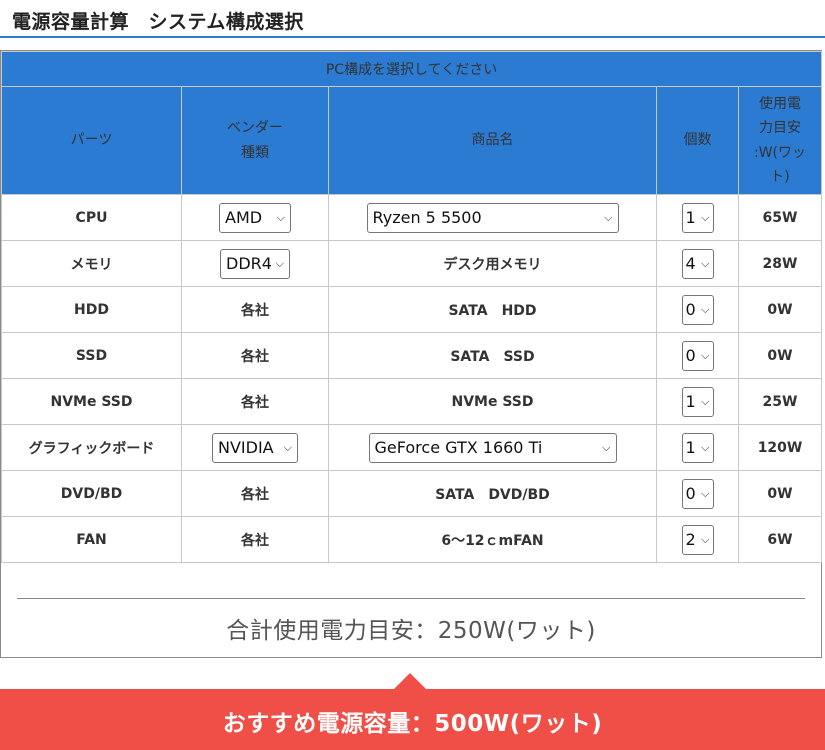  I want to click on product-name: 6～12ｃmFAN, so click(492, 539).